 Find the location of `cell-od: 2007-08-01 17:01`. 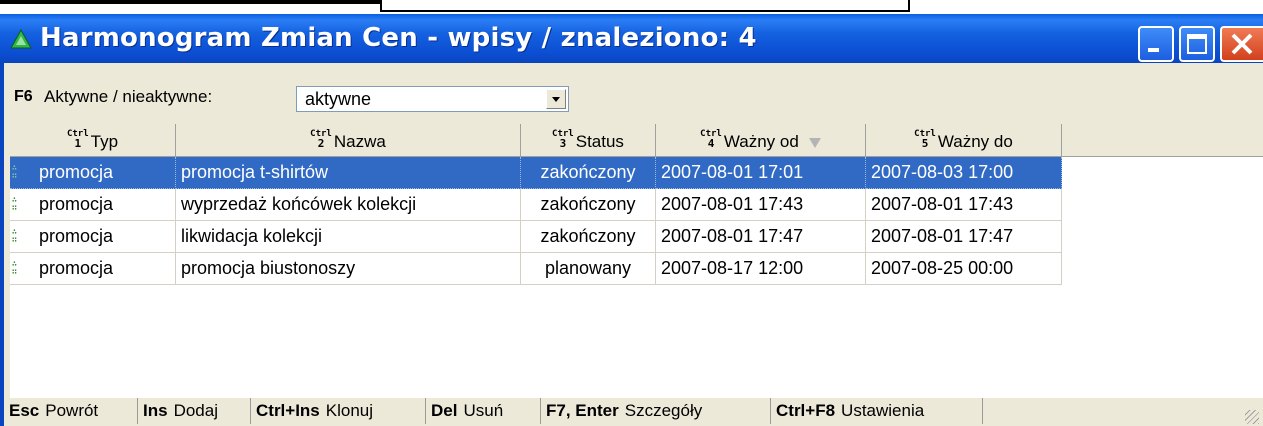

cell-od: 2007-08-01 17:01 is located at coordinates (761, 173).